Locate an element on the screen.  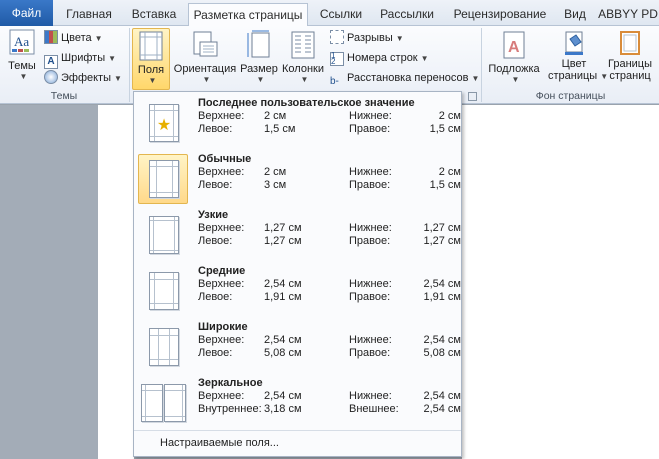
left-value: 1,27 см is located at coordinates (283, 241).